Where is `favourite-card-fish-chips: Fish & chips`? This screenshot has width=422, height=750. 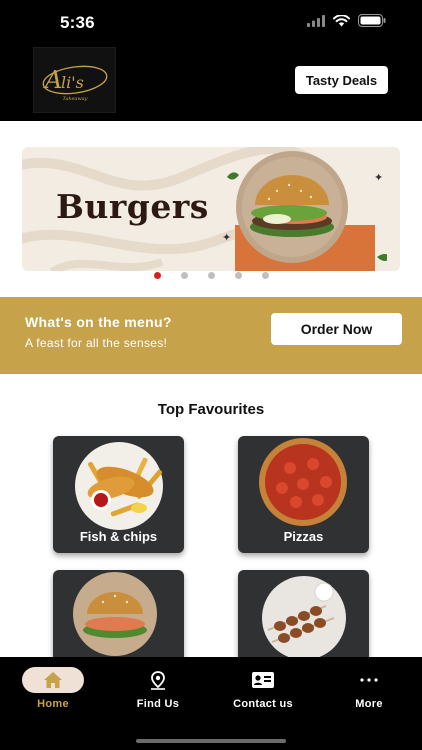
favourite-card-fish-chips: Fish & chips is located at coordinates (118, 494).